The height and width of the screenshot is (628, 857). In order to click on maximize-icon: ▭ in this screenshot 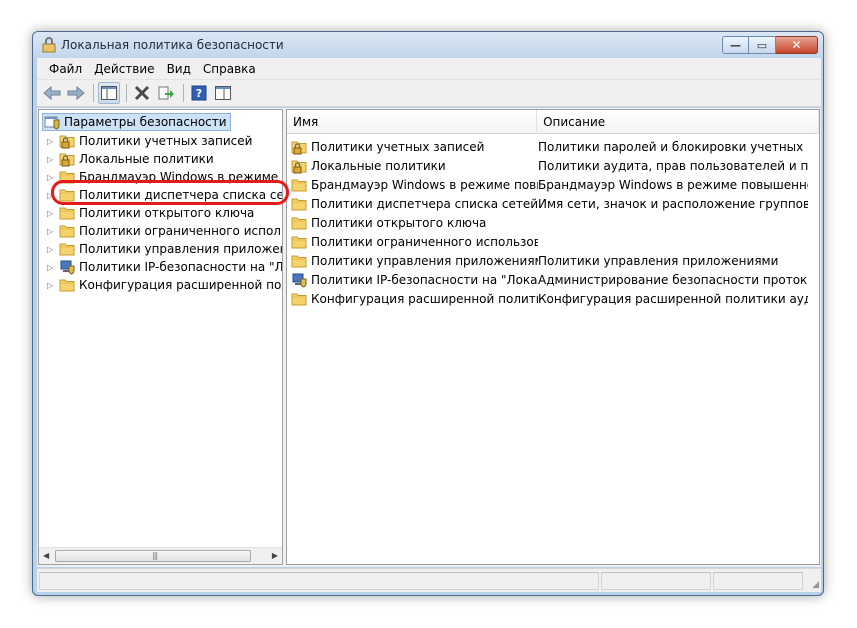, I will do `click(762, 45)`.